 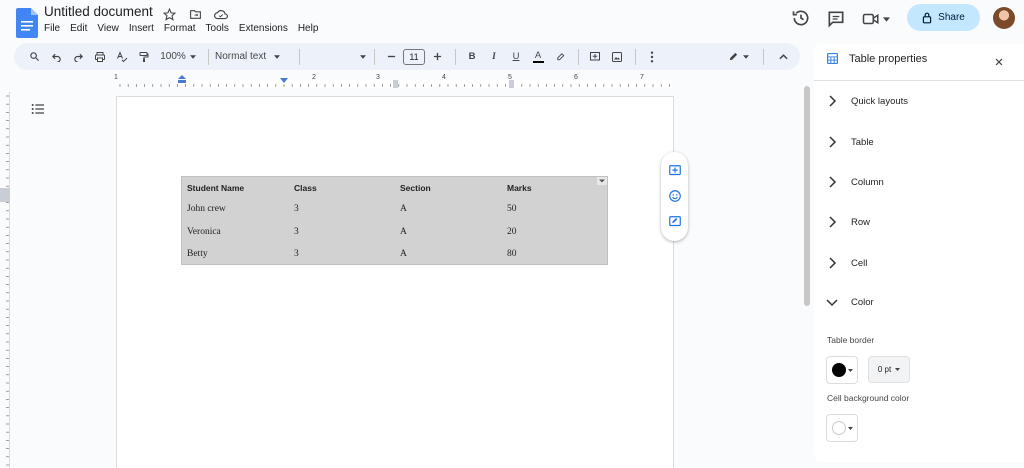 What do you see at coordinates (235, 209) in the screenshot?
I see `table-cell: John crew` at bounding box center [235, 209].